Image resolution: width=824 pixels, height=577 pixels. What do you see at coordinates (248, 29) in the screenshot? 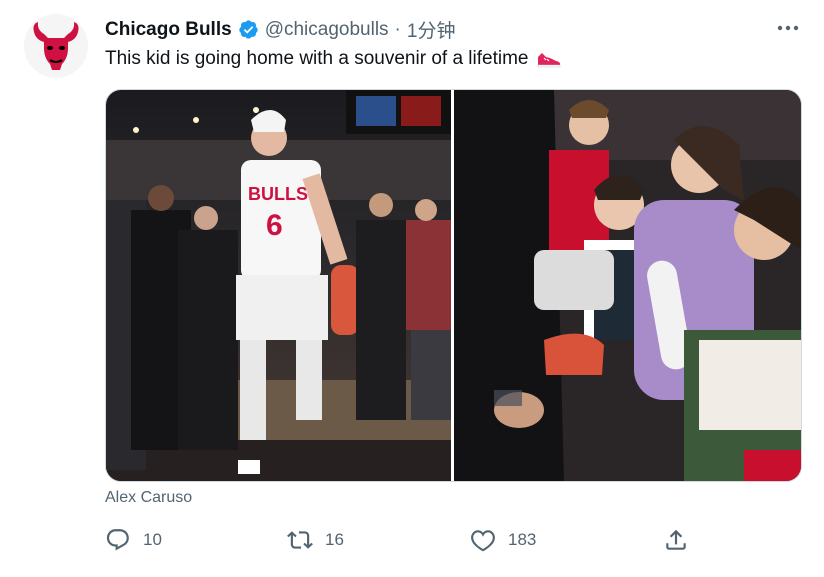
I see `verified-icon` at bounding box center [248, 29].